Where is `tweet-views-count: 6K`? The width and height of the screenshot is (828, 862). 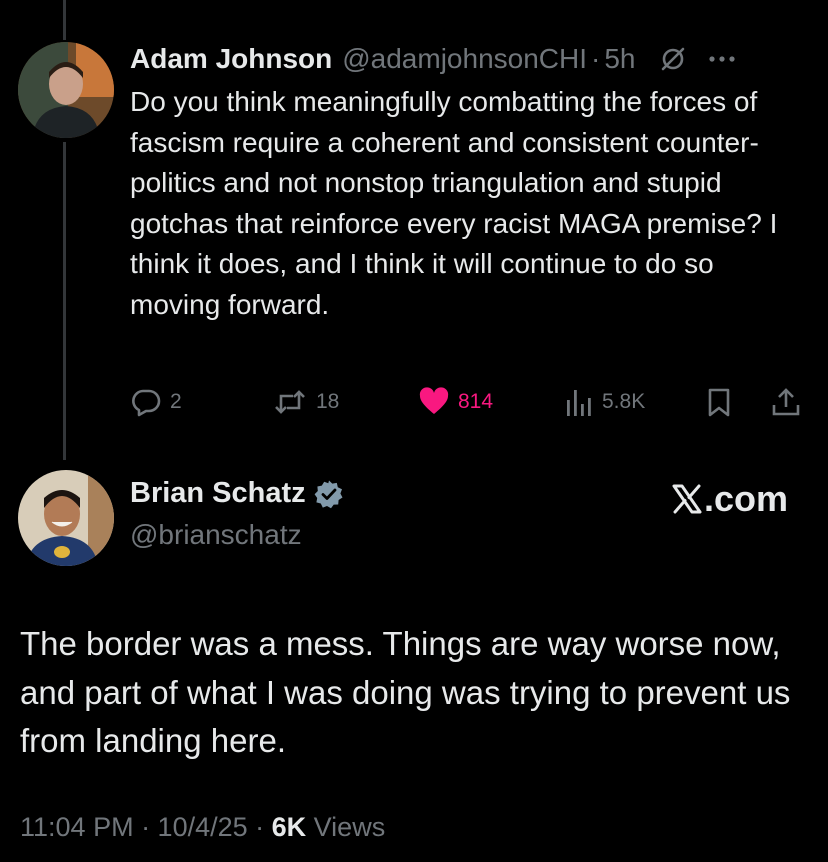
tweet-views-count: 6K is located at coordinates (289, 827).